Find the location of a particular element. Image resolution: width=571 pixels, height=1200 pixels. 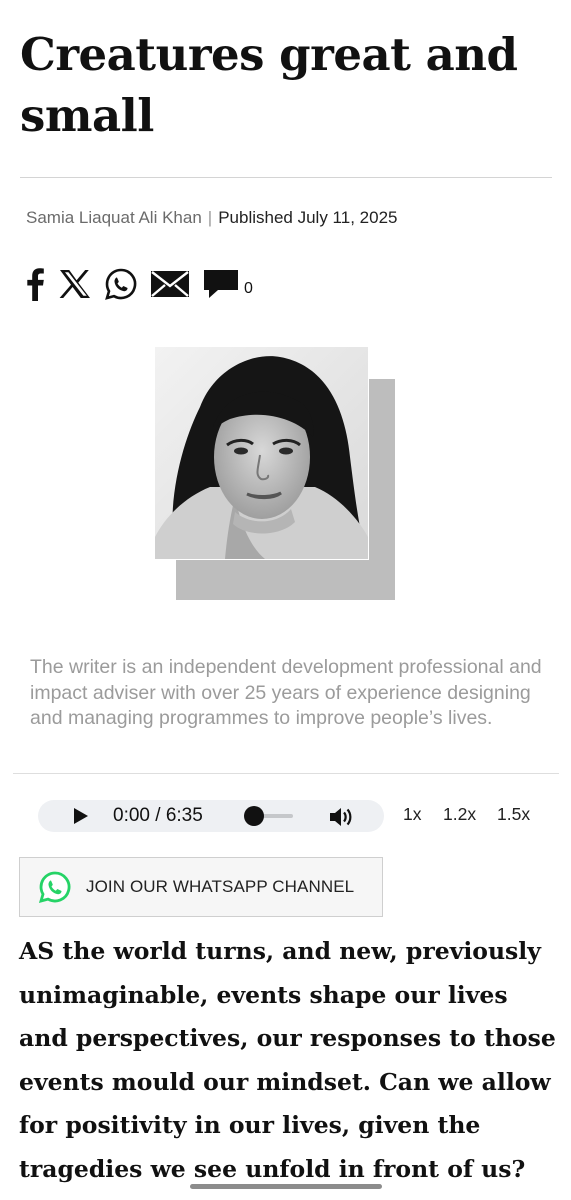

share-bar: 0 is located at coordinates (138, 284).